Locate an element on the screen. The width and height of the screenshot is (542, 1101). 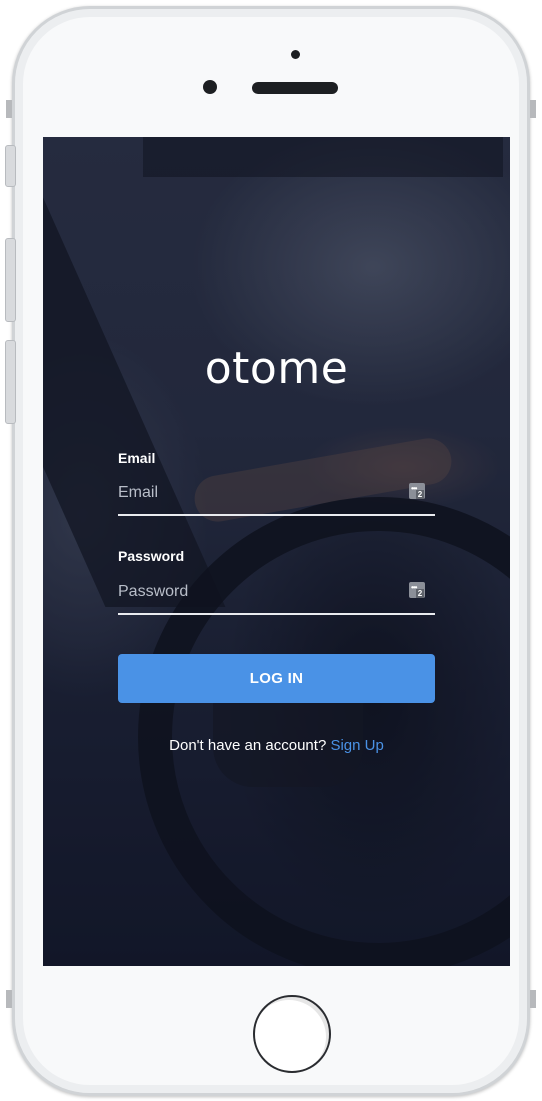
volume-up-button is located at coordinates (10, 280).